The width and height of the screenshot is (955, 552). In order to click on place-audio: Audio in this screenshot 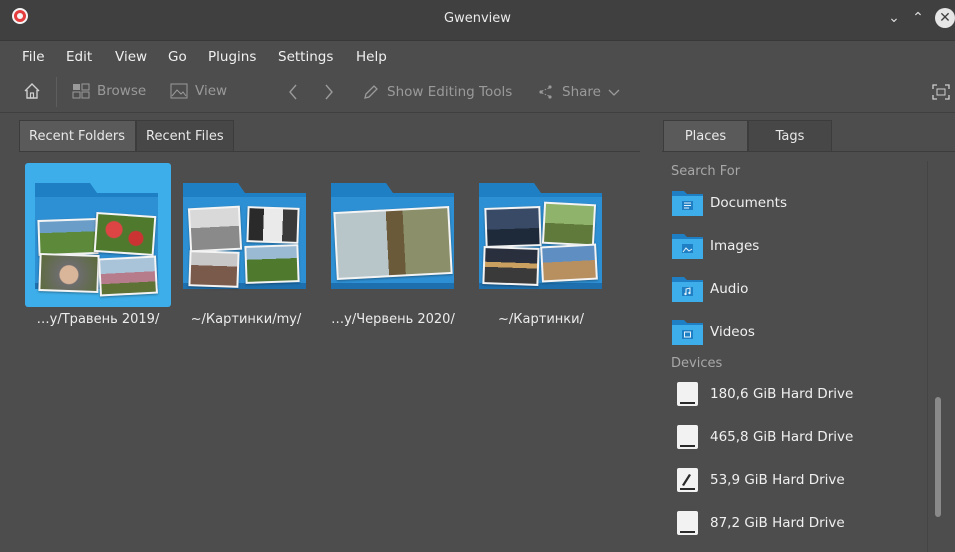, I will do `click(709, 289)`.